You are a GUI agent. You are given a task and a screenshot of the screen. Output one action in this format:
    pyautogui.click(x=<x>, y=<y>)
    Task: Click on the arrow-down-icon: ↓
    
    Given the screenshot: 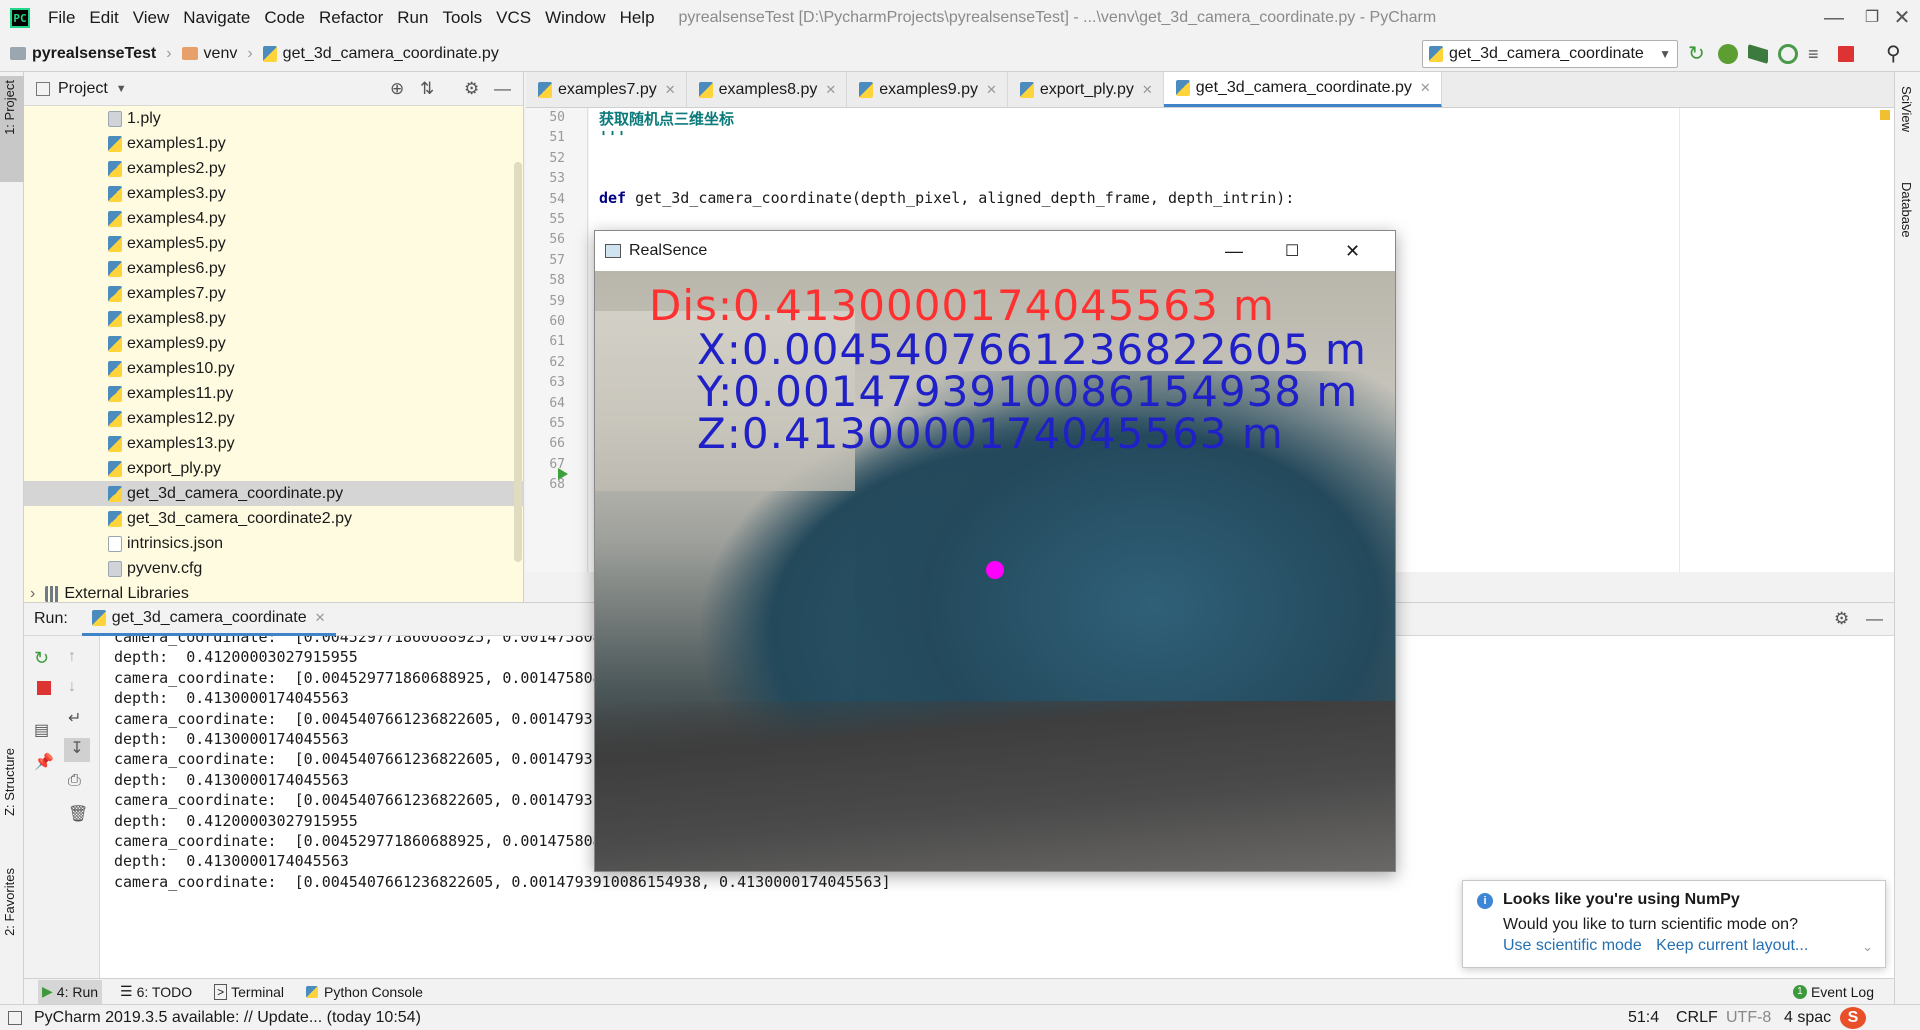 What is the action you would take?
    pyautogui.click(x=78, y=688)
    